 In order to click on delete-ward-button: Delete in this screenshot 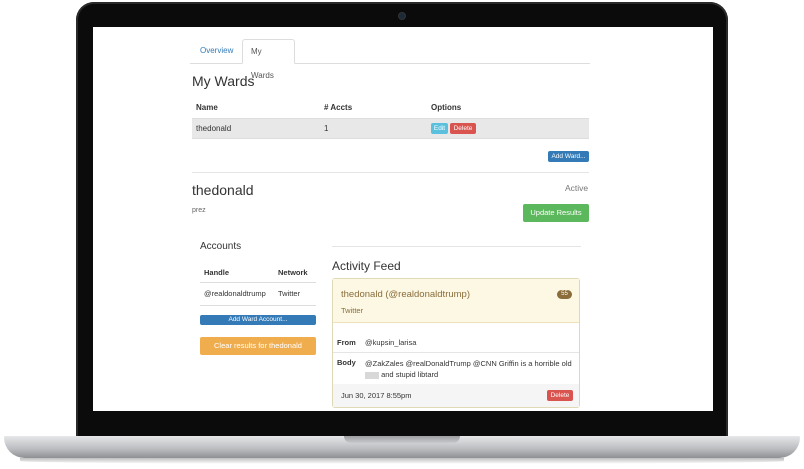, I will do `click(463, 128)`.